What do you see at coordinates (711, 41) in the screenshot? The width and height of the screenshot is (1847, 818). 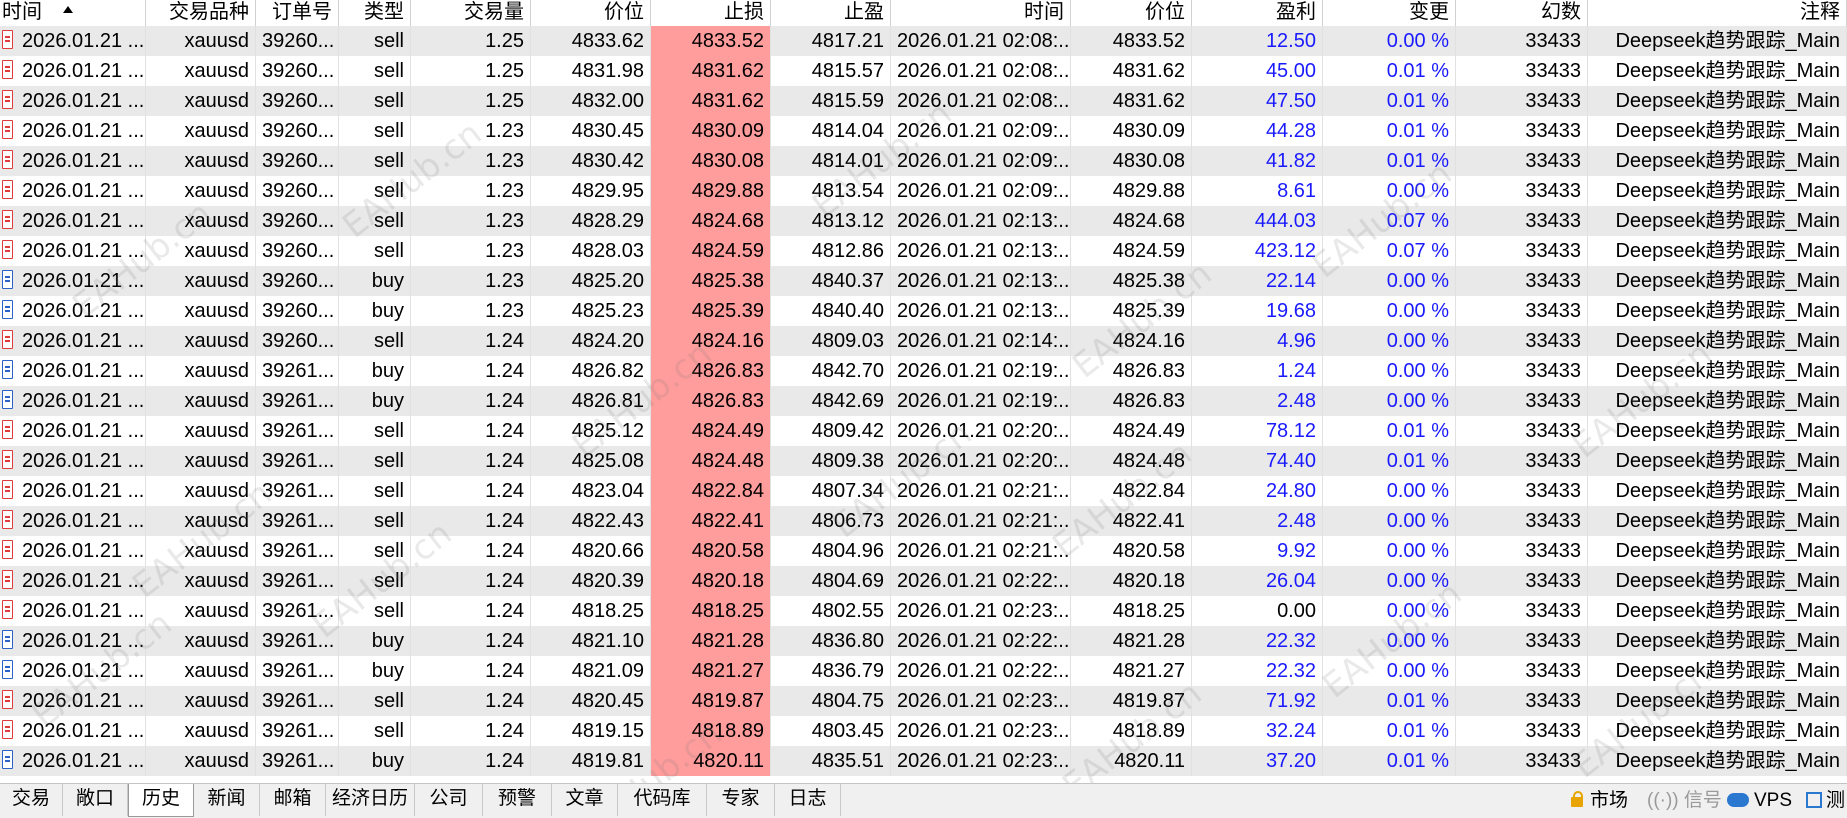 I see `cell-sl: 4833.52` at bounding box center [711, 41].